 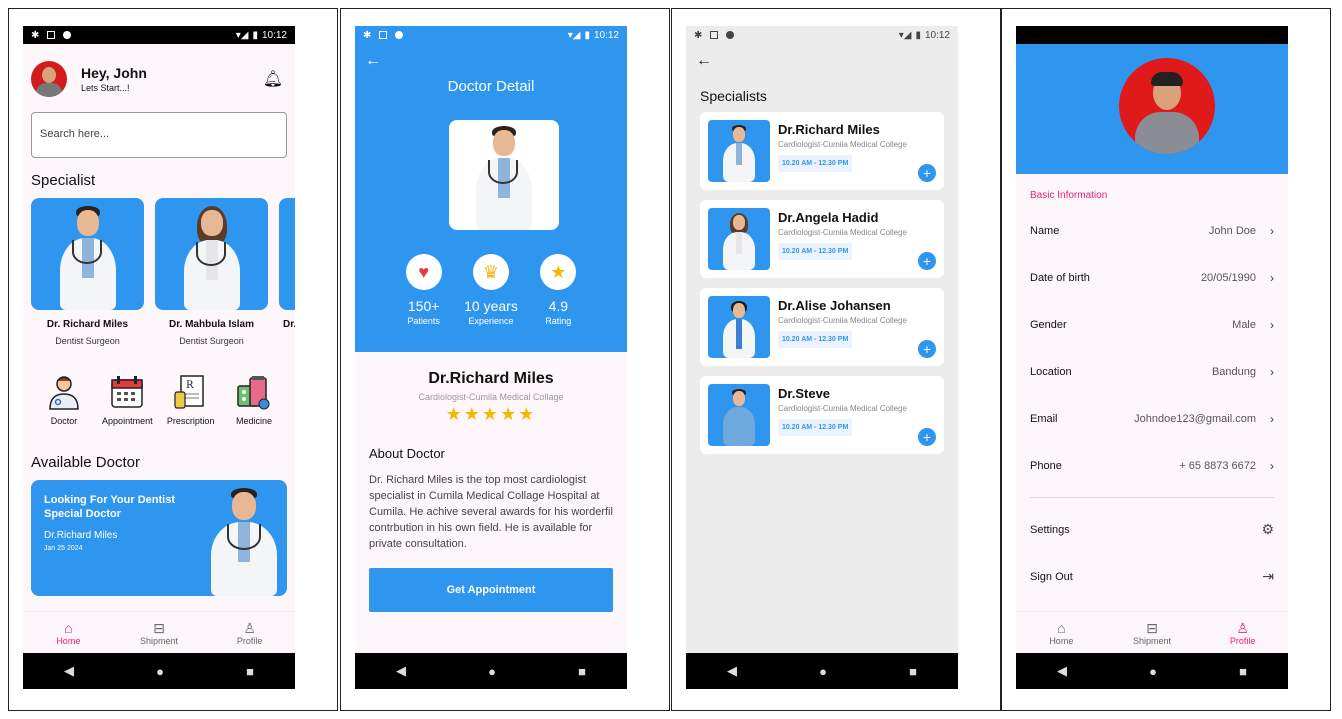 I want to click on field-label: Name, so click(x=1045, y=230).